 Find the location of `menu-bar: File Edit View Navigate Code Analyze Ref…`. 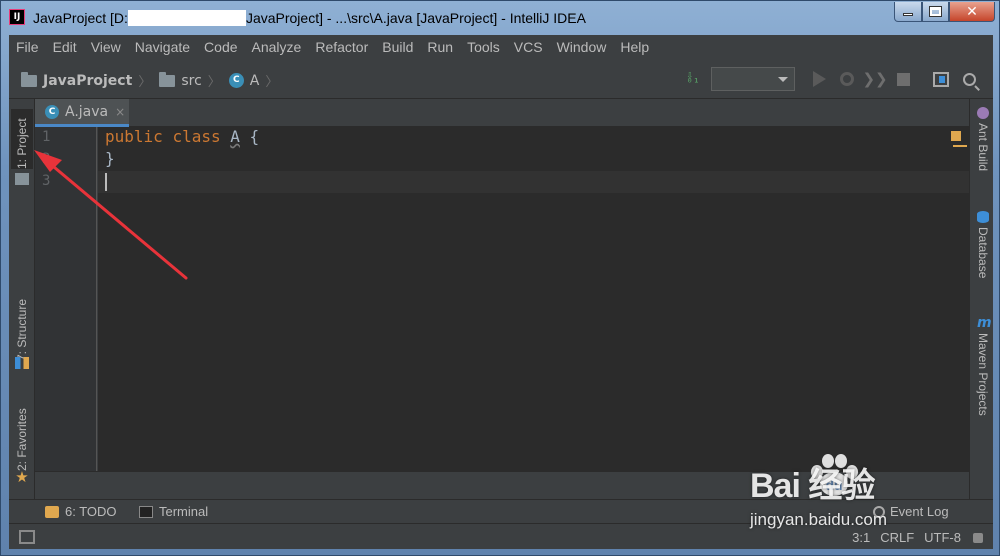

menu-bar: File Edit View Navigate Code Analyze Ref… is located at coordinates (501, 47).